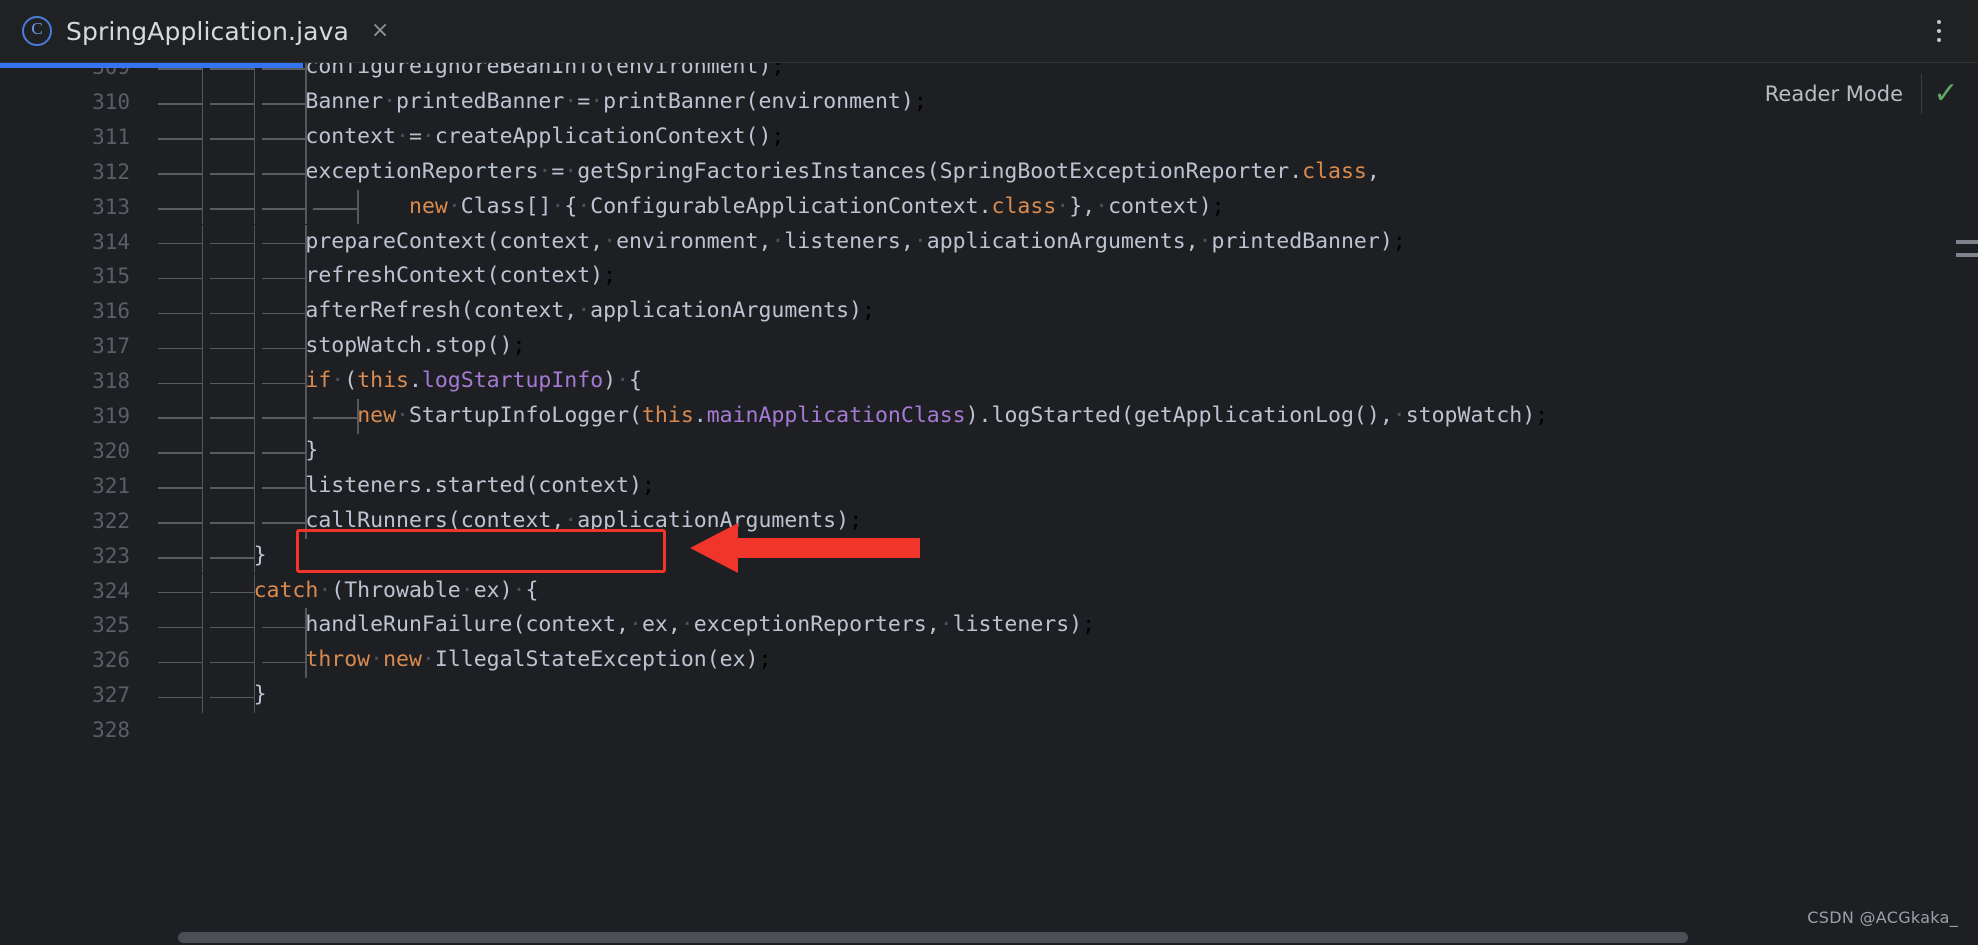  I want to click on line-number: 322, so click(111, 520).